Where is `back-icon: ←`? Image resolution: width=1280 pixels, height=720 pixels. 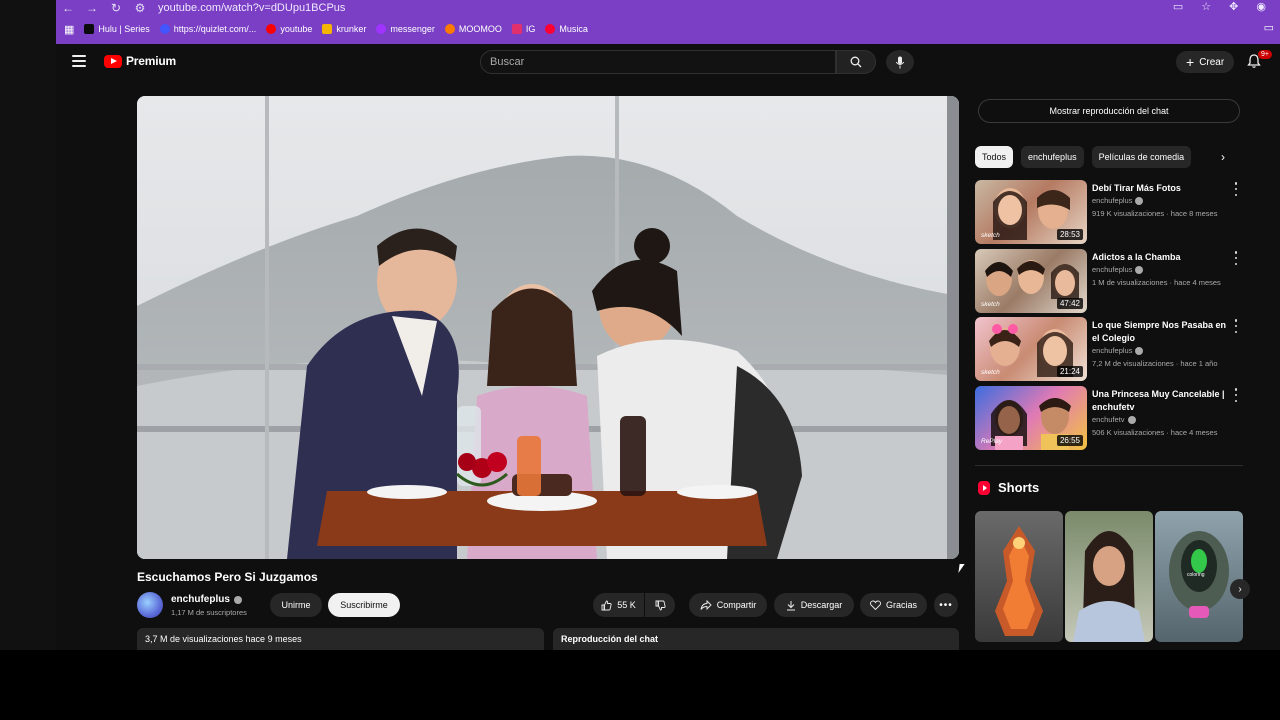
back-icon: ← is located at coordinates (68, 8).